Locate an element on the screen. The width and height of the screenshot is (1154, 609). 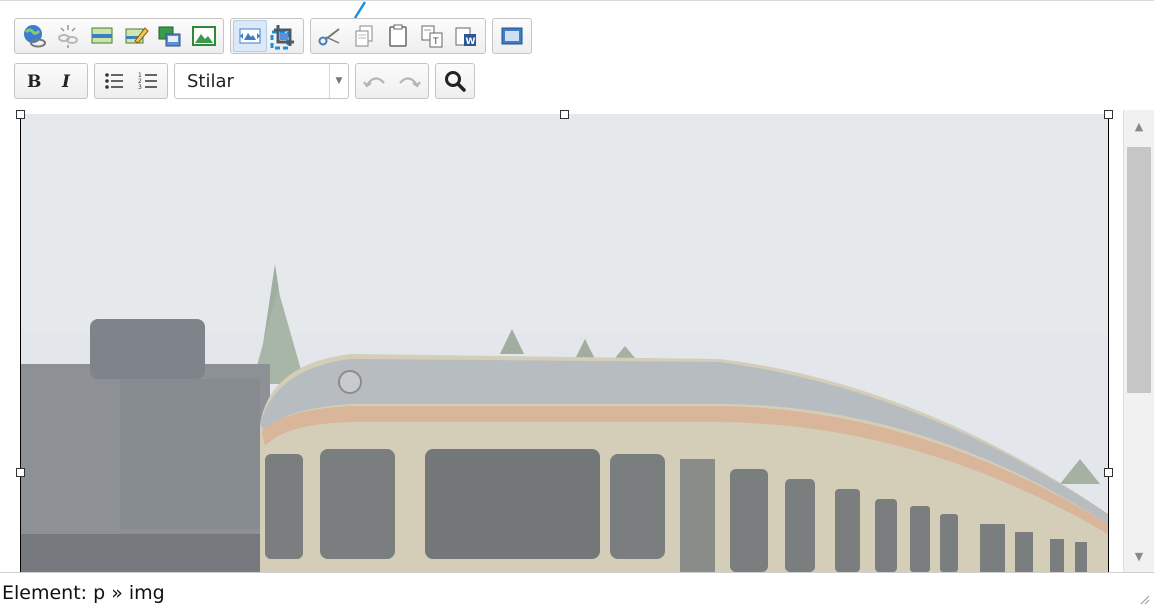
resize-grip-icon is located at coordinates (1144, 599).